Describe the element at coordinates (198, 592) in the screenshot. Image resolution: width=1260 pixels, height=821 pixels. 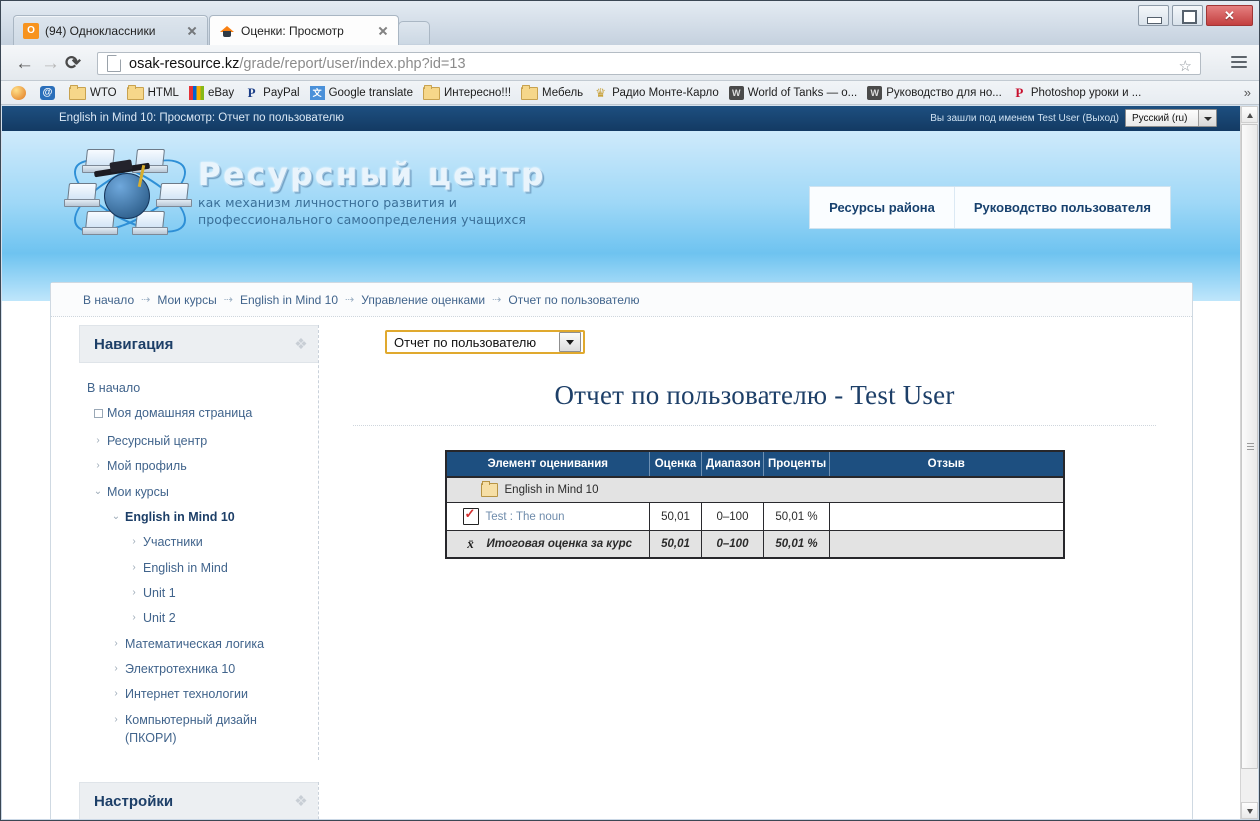
I see `sidebar-item-unit-1: › Unit 1` at that location.